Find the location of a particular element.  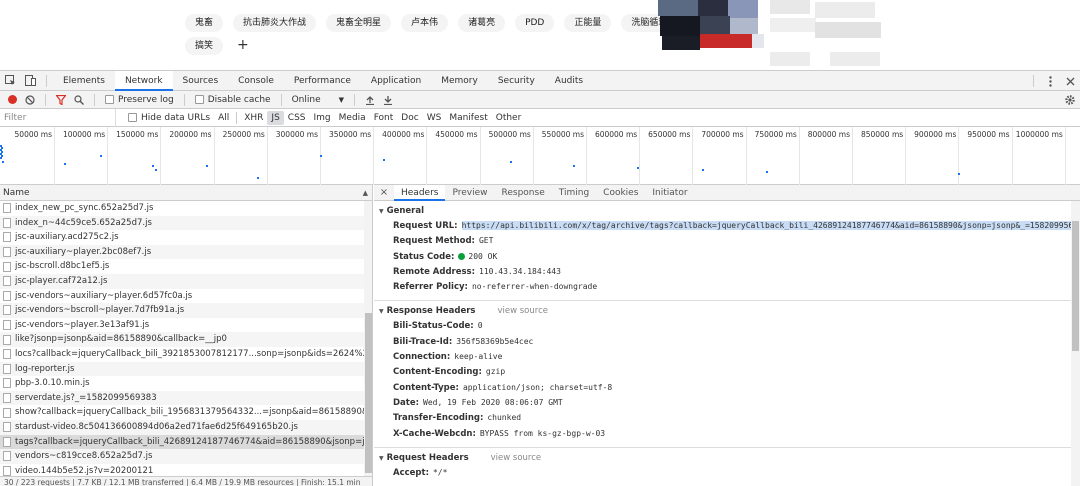

close-detail-icon: × is located at coordinates (384, 192).